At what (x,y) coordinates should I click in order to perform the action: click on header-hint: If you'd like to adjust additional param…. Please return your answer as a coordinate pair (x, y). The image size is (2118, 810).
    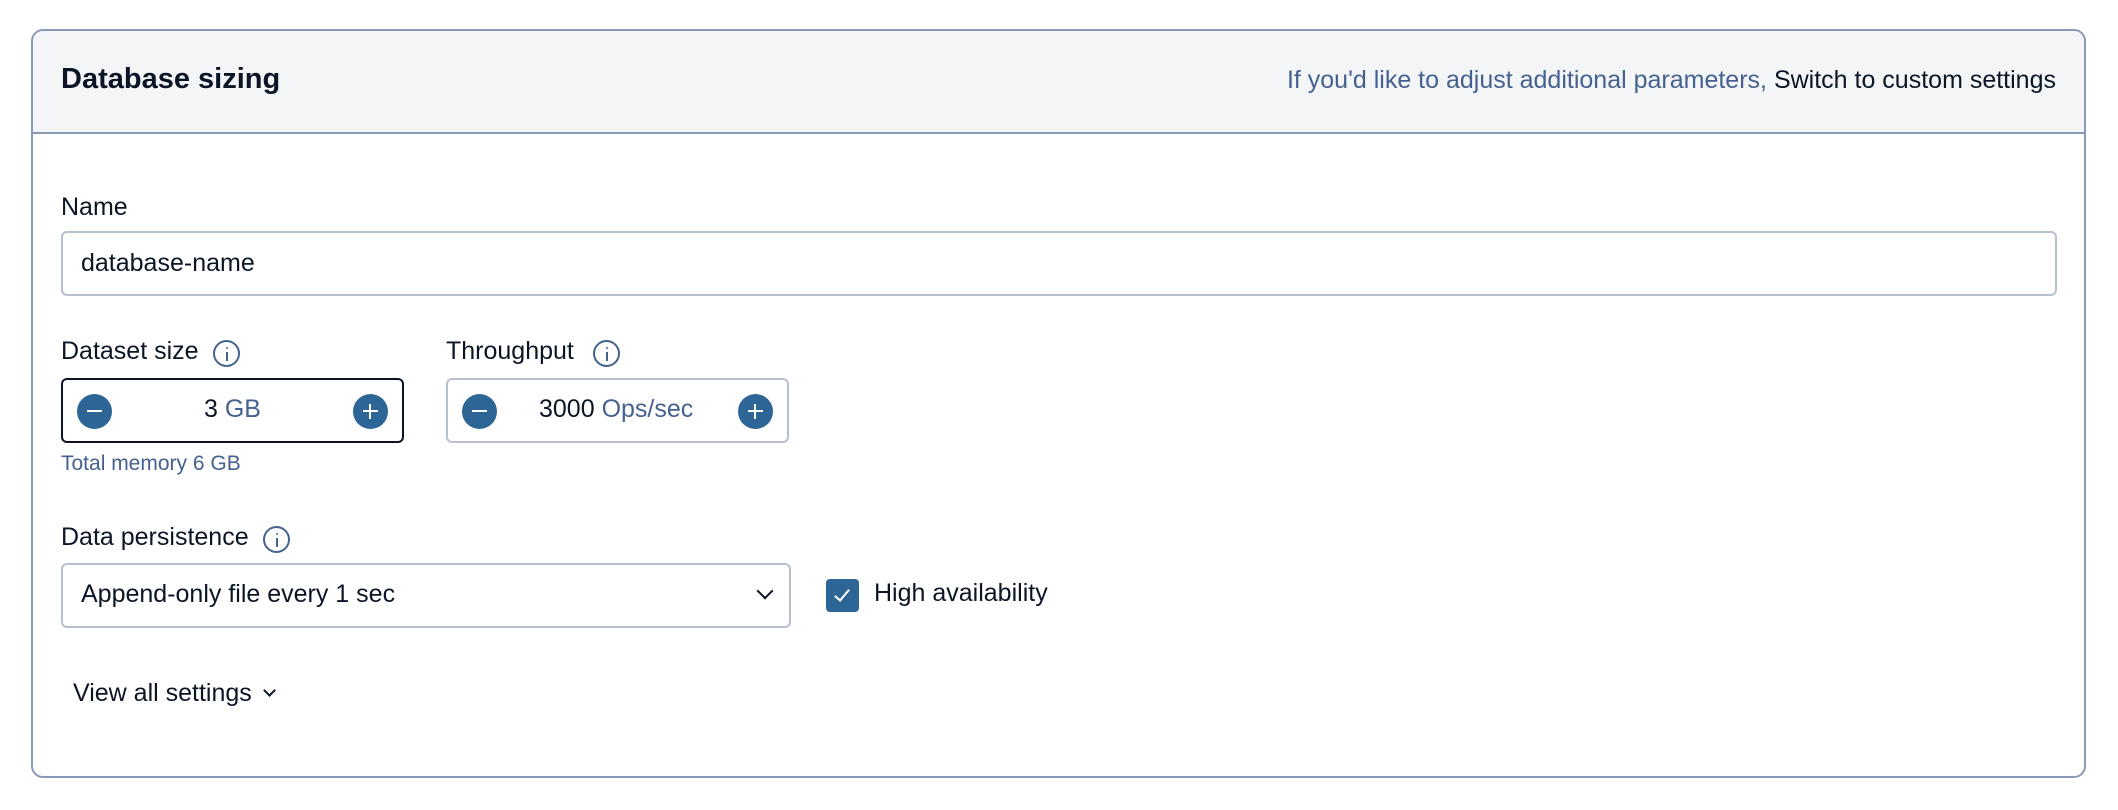
    Looking at the image, I should click on (1526, 80).